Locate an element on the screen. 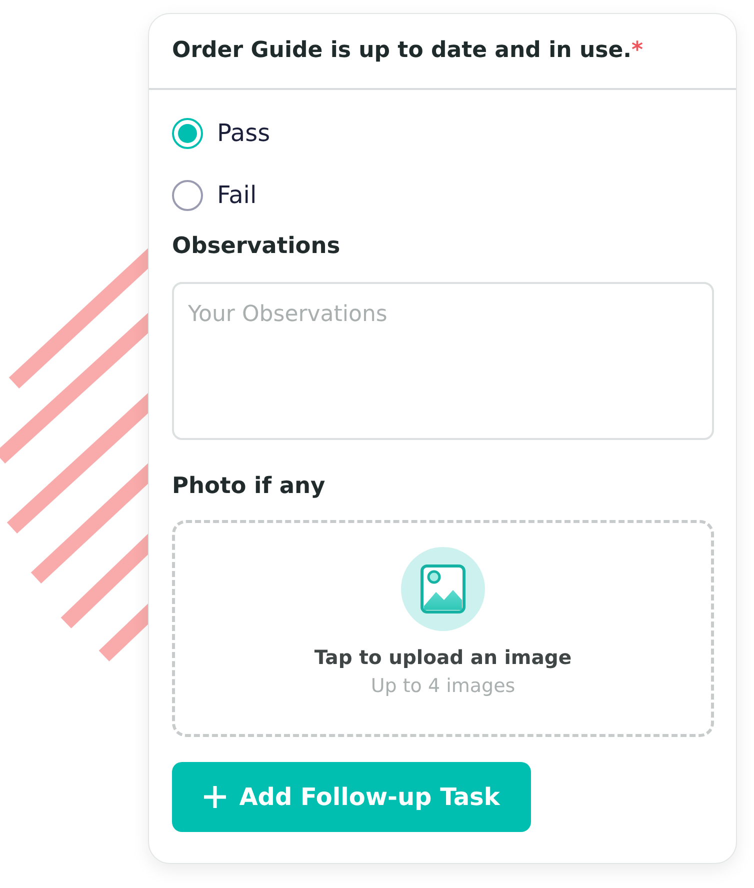 The image size is (754, 888). option-label: Fail is located at coordinates (237, 195).